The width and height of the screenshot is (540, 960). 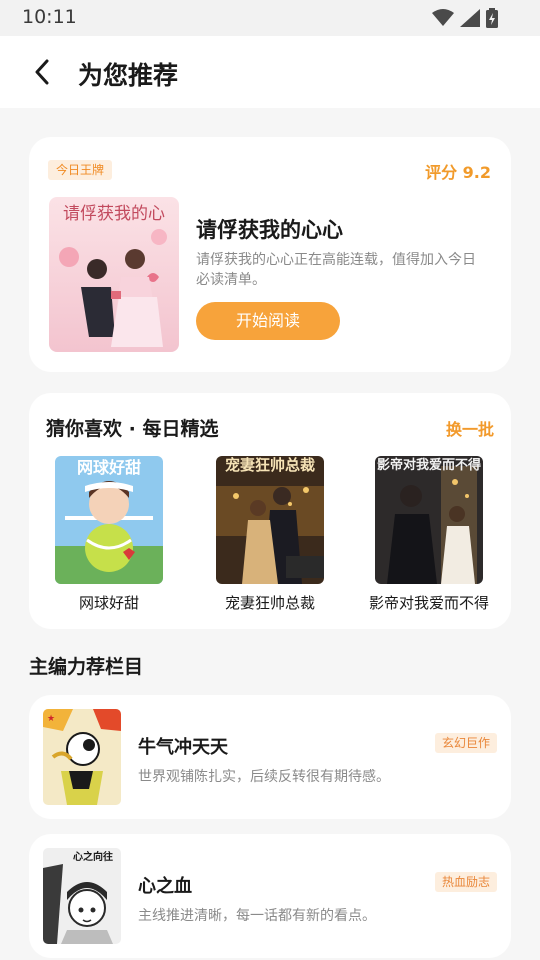 I want to click on status-bar: 10:11, so click(x=270, y=18).